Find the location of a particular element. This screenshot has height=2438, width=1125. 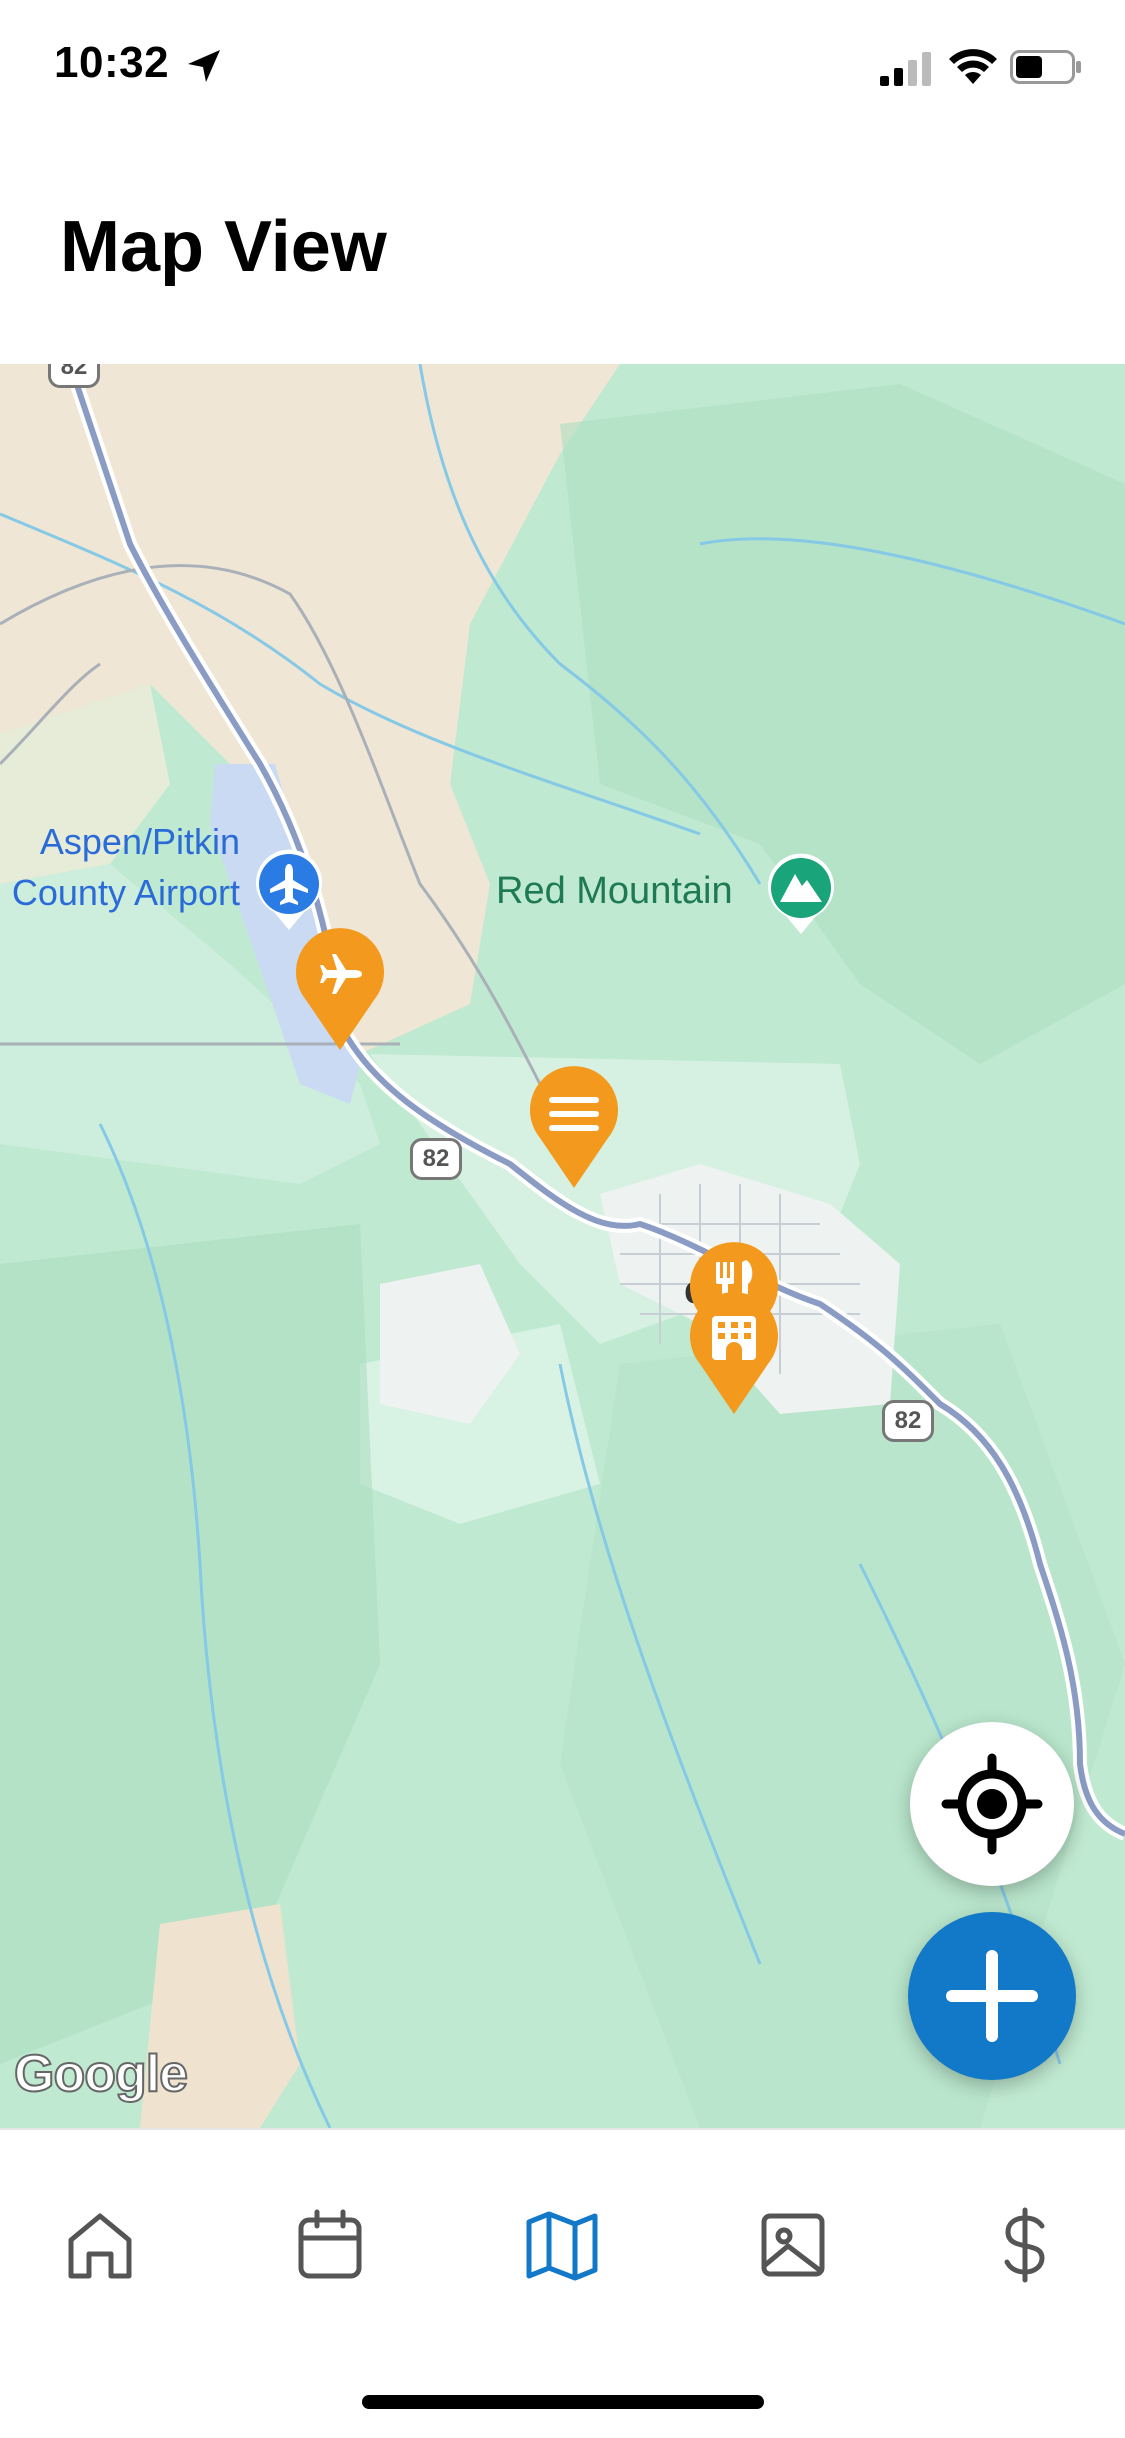

tab-calendar is located at coordinates (330, 2245).